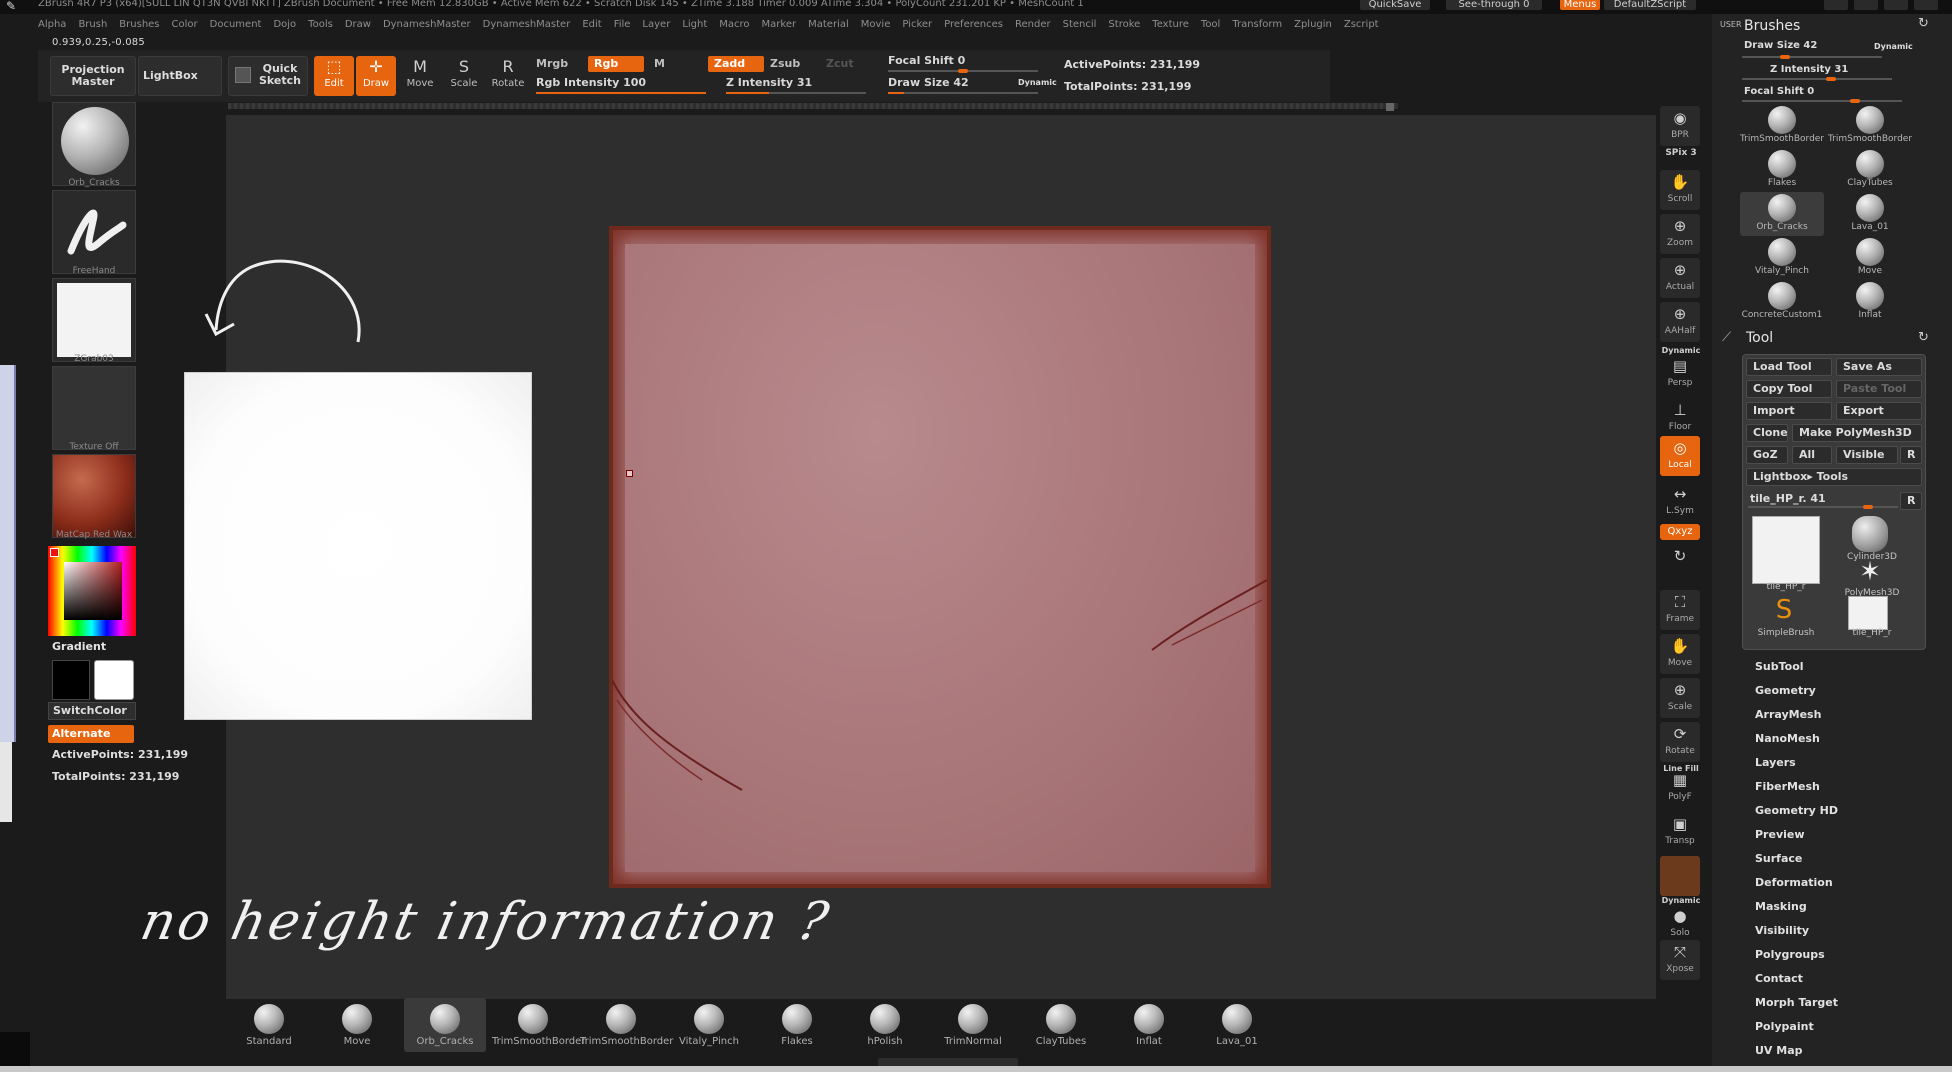  I want to click on alternate-button: Alternate, so click(91, 734).